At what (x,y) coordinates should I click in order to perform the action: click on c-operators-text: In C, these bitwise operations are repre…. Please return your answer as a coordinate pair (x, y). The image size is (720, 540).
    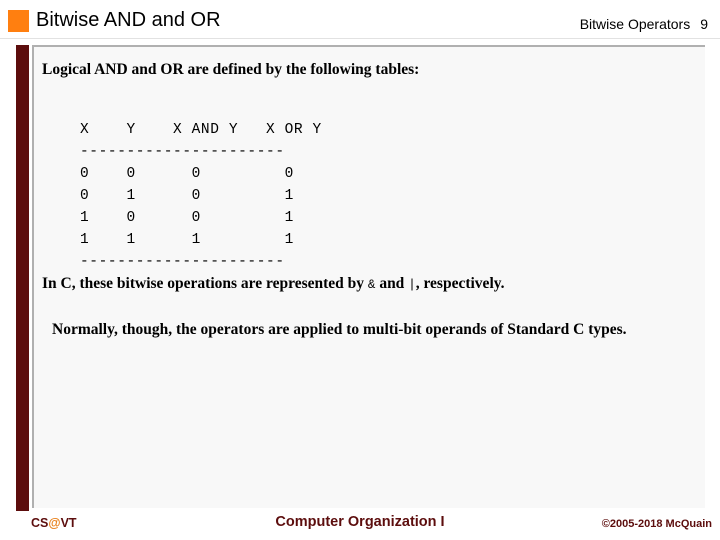
    Looking at the image, I should click on (273, 284).